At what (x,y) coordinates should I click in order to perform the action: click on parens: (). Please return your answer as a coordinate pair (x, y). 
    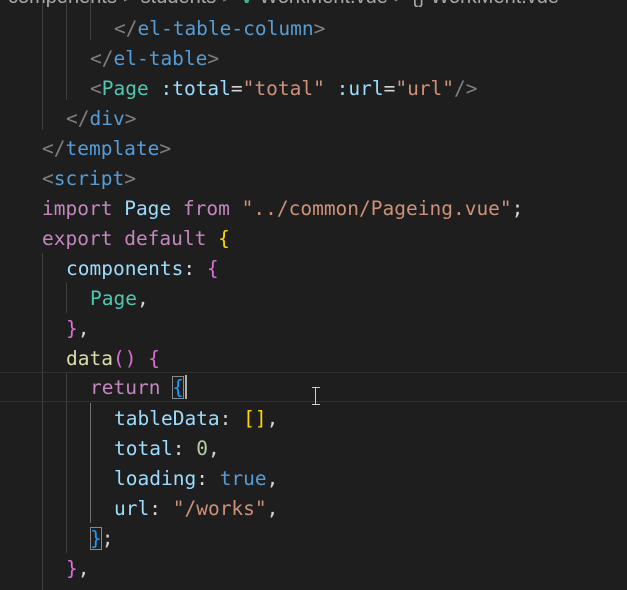
    Looking at the image, I should click on (124, 358).